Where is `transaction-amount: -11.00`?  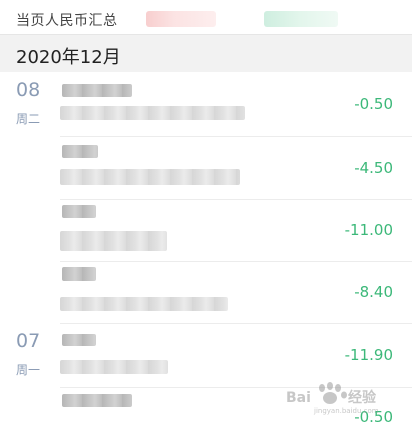 transaction-amount: -11.00 is located at coordinates (368, 230).